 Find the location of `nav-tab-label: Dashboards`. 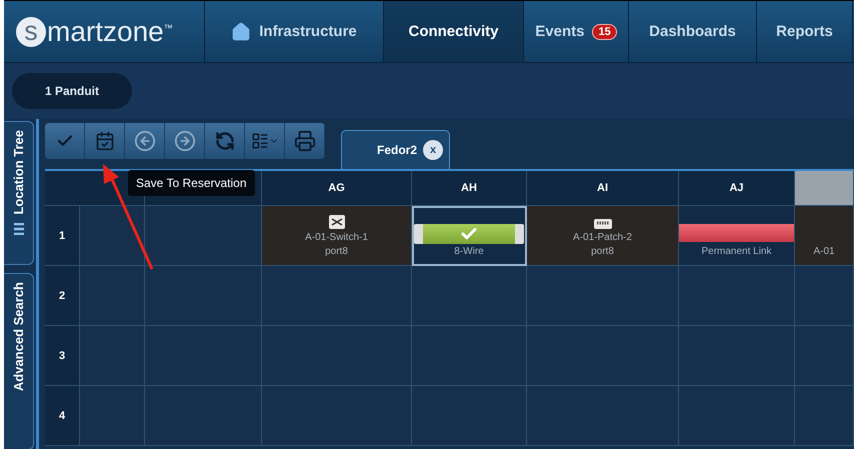

nav-tab-label: Dashboards is located at coordinates (692, 31).